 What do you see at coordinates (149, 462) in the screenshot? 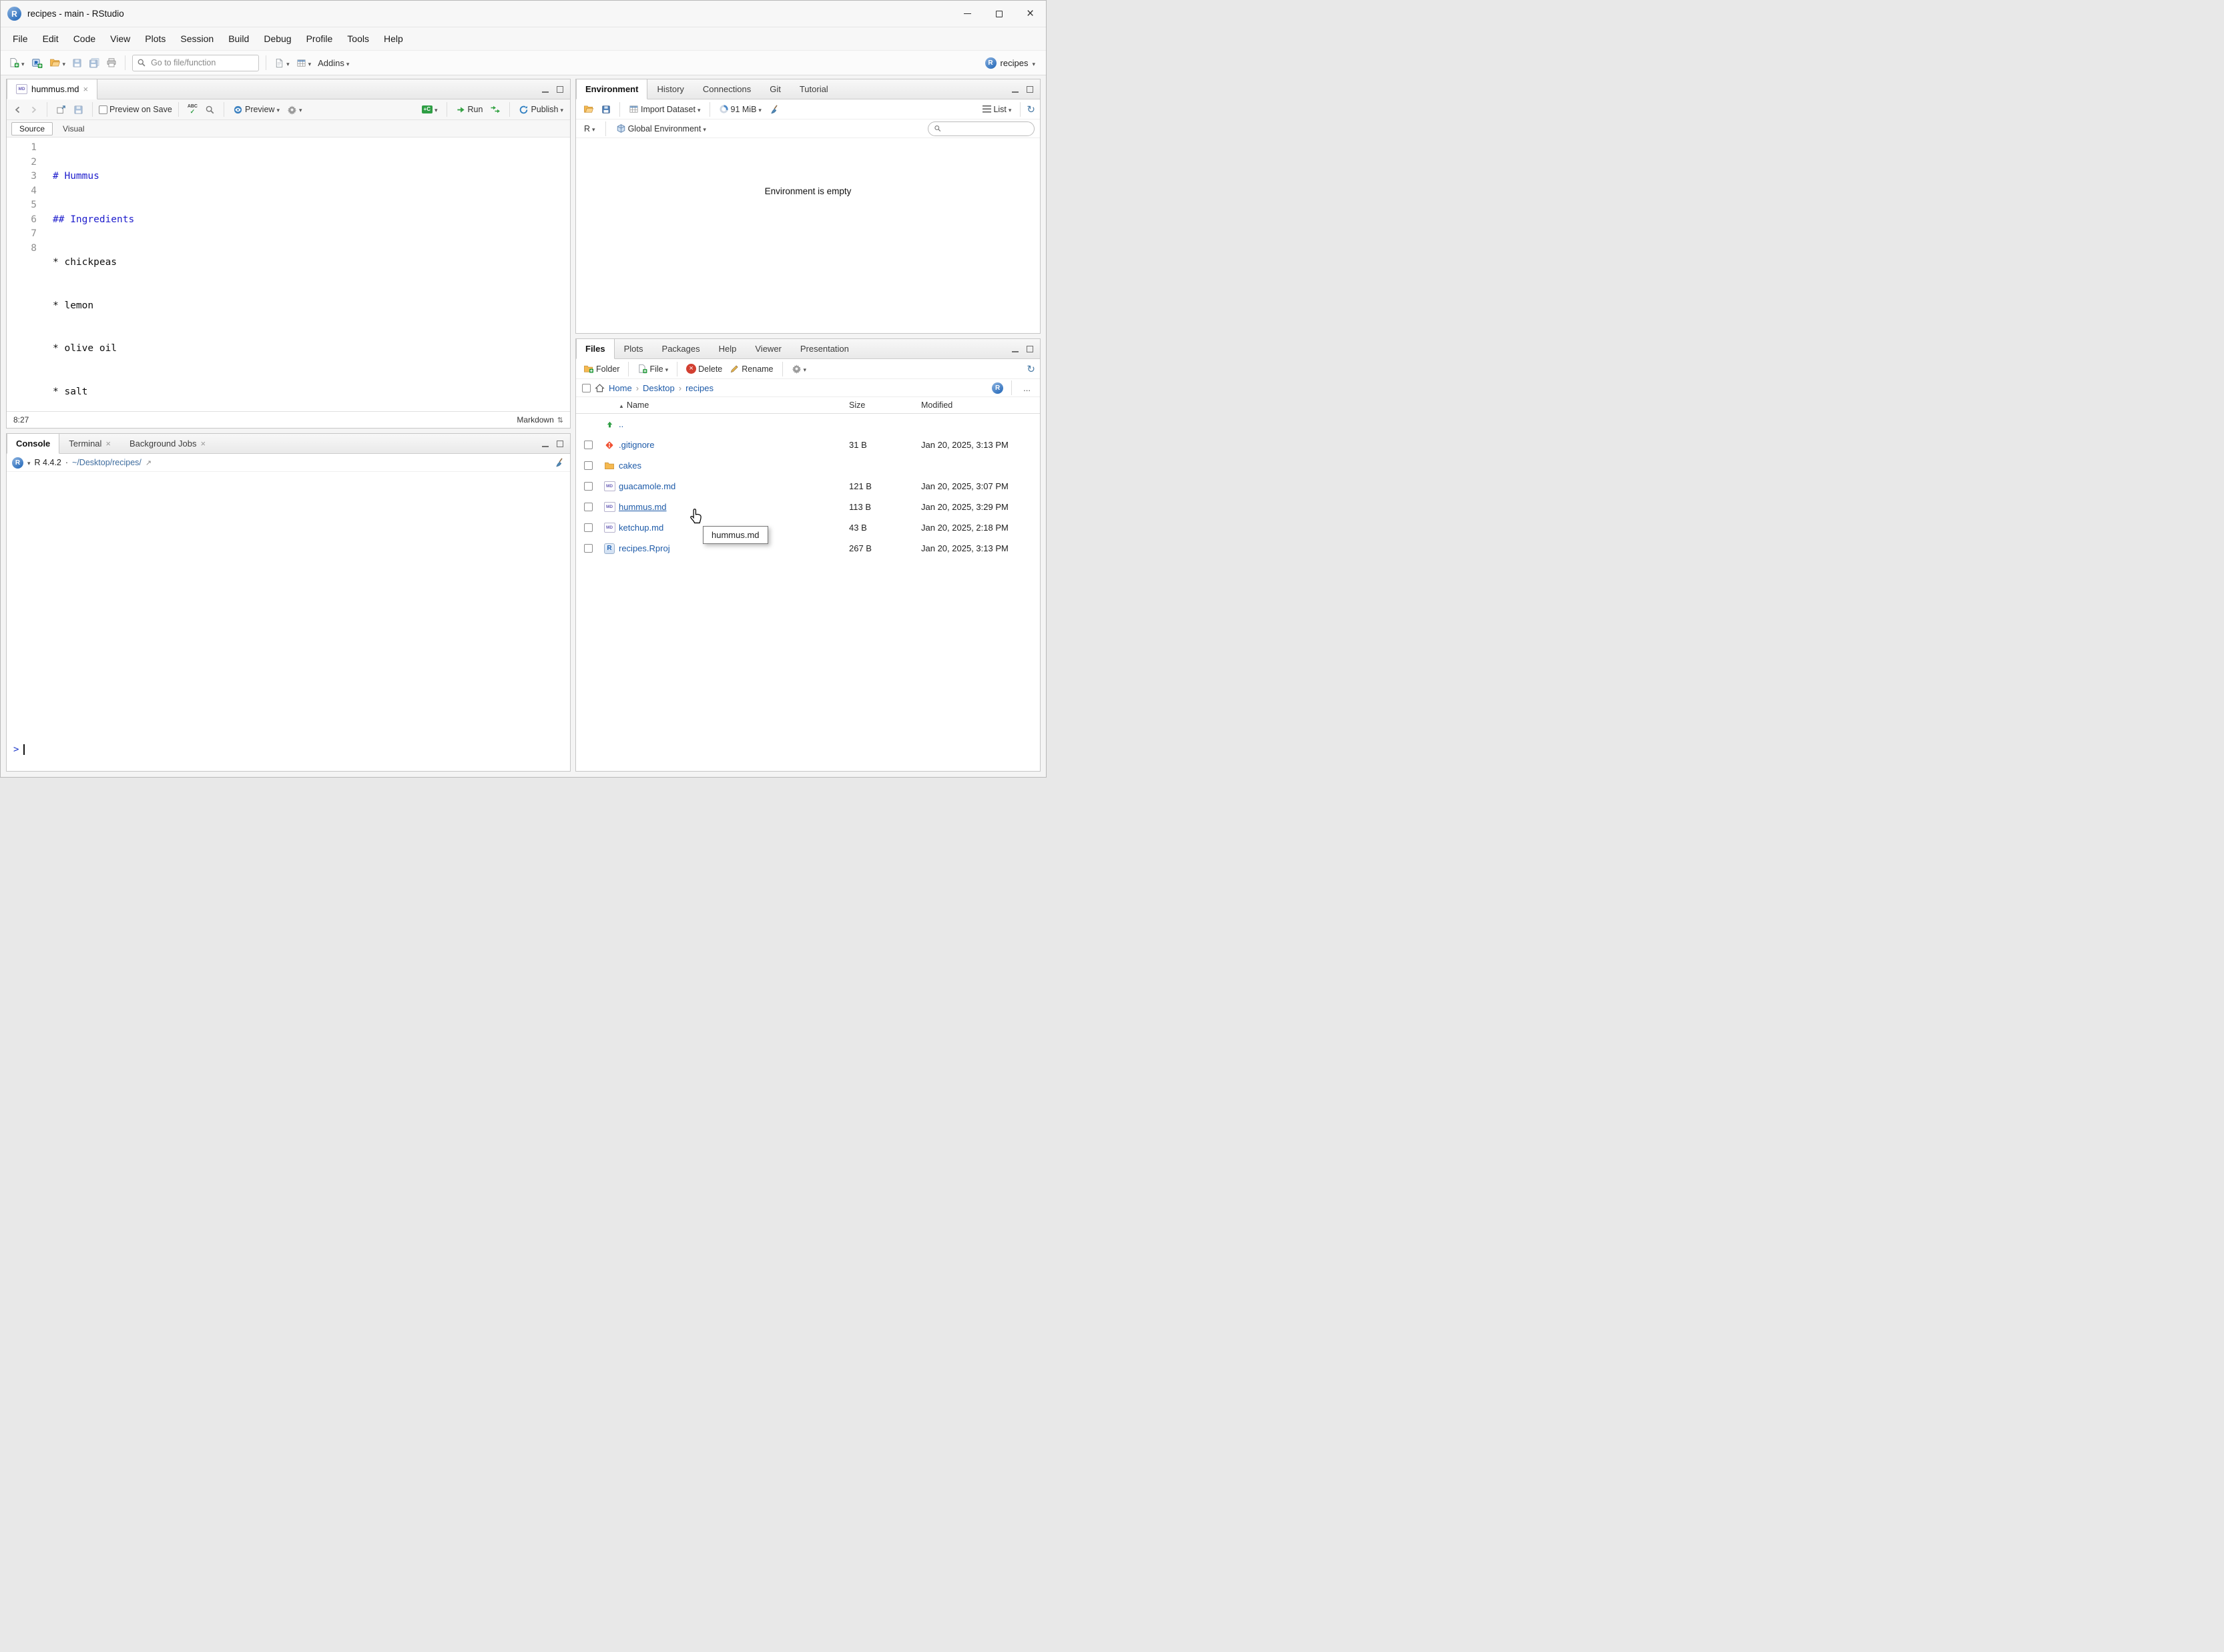
I see `open-directory-icon` at bounding box center [149, 462].